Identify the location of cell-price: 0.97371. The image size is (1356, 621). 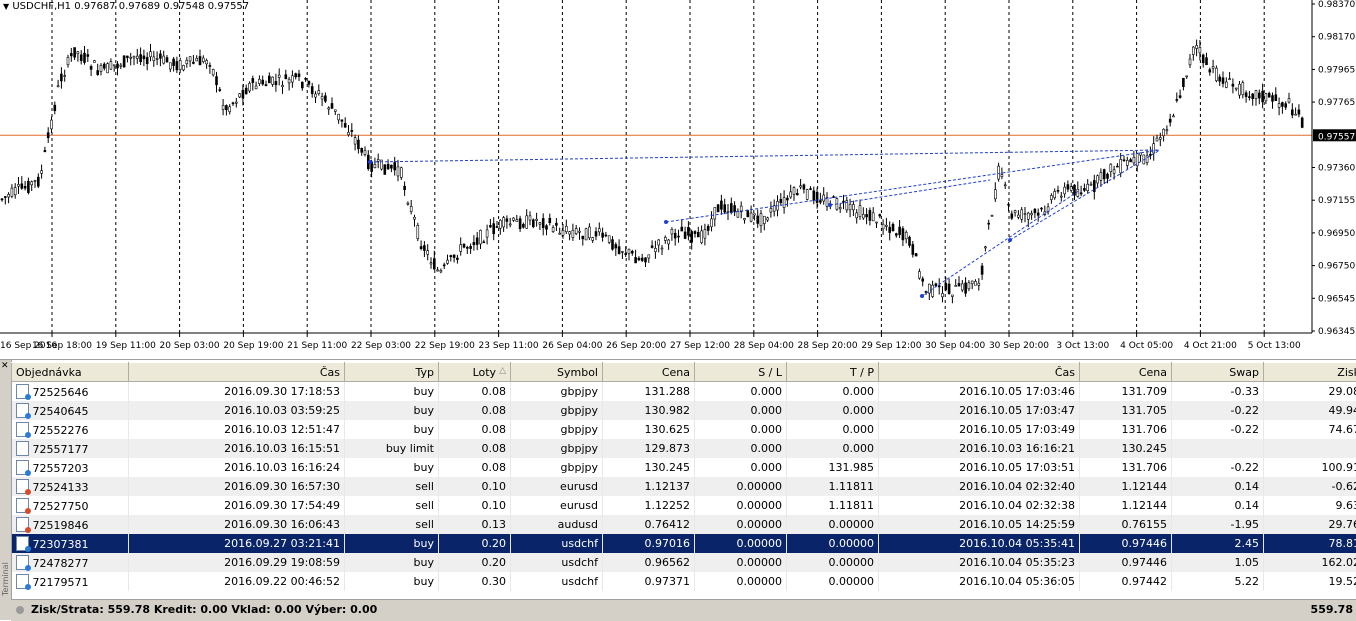
(649, 581).